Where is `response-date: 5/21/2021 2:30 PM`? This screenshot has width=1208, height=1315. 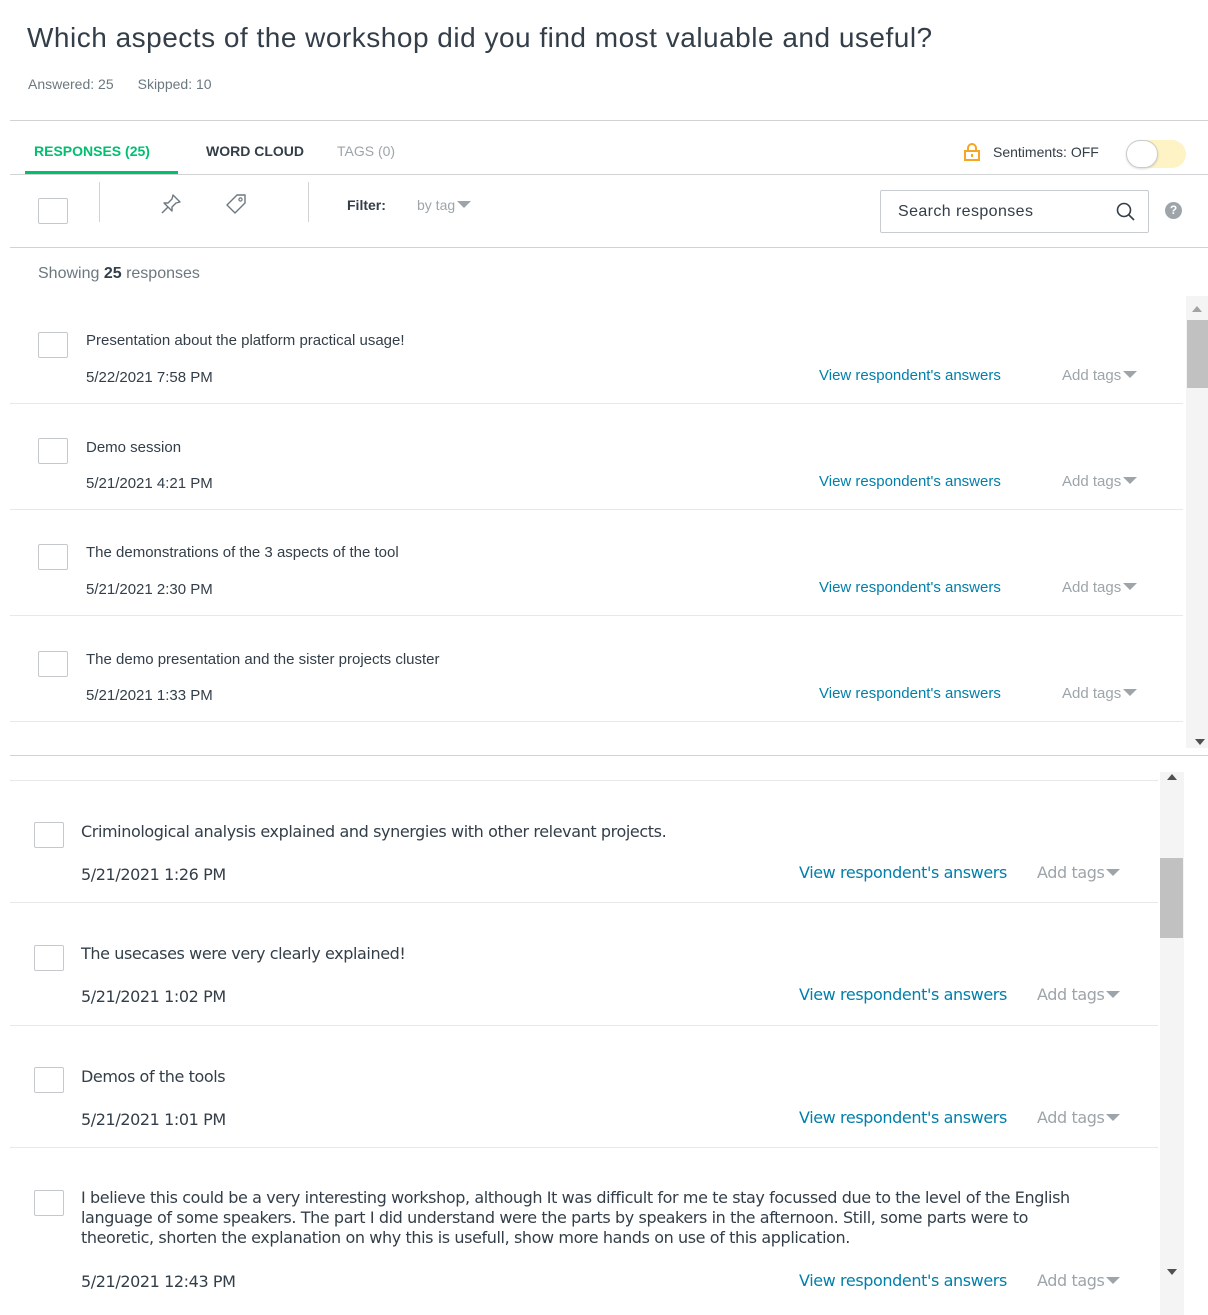 response-date: 5/21/2021 2:30 PM is located at coordinates (149, 589).